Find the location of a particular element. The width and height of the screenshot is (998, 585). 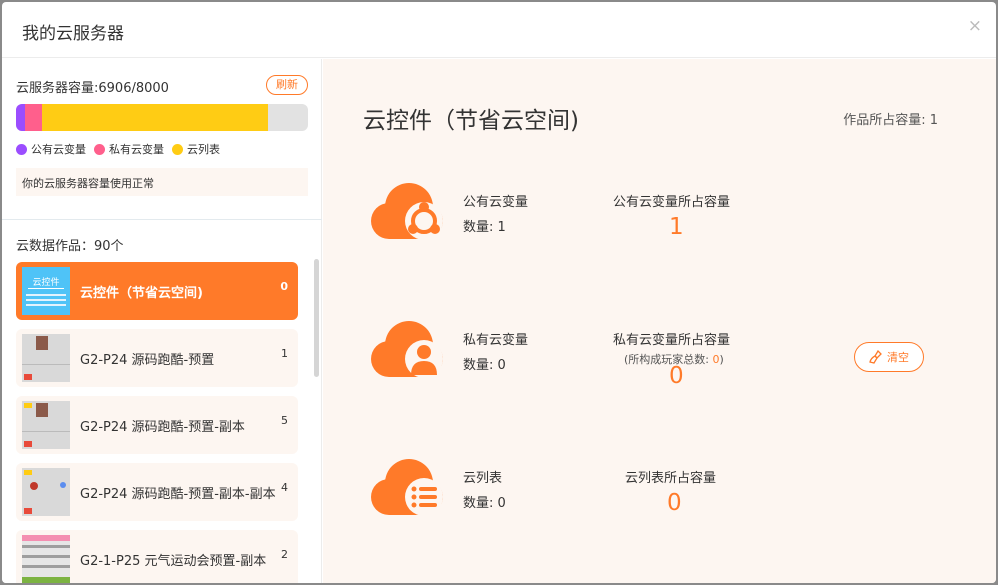

capacity-legend: 公有云变量 私有云变量 云列表 is located at coordinates (118, 149).